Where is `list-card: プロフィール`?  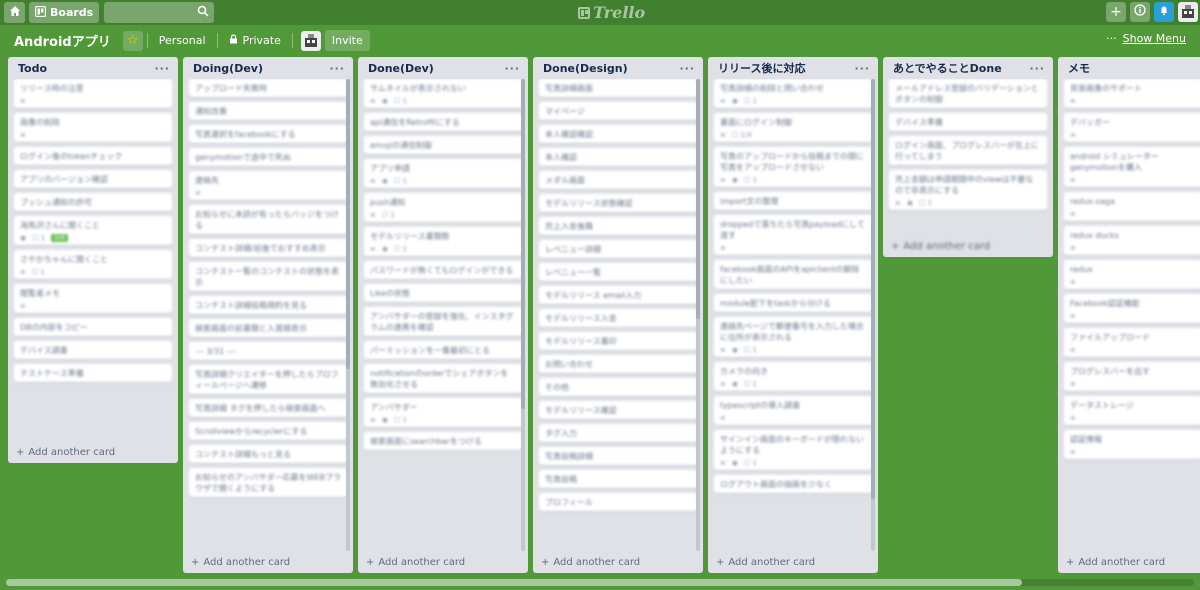
list-card: プロフィール is located at coordinates (618, 502).